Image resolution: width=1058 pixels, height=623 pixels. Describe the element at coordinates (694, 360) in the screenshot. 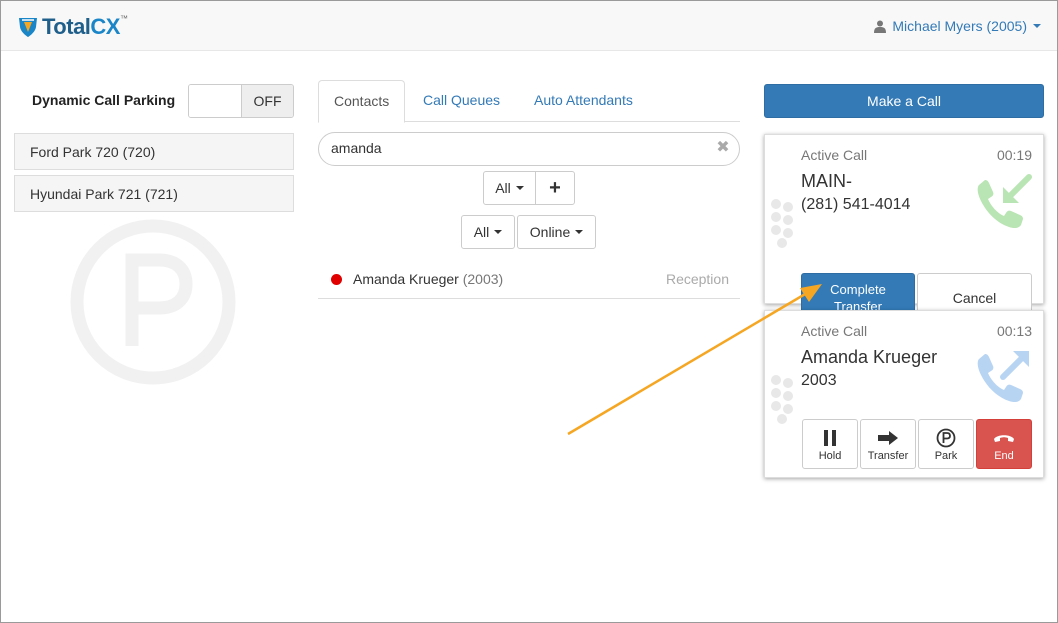

I see `annotation-arrow` at that location.